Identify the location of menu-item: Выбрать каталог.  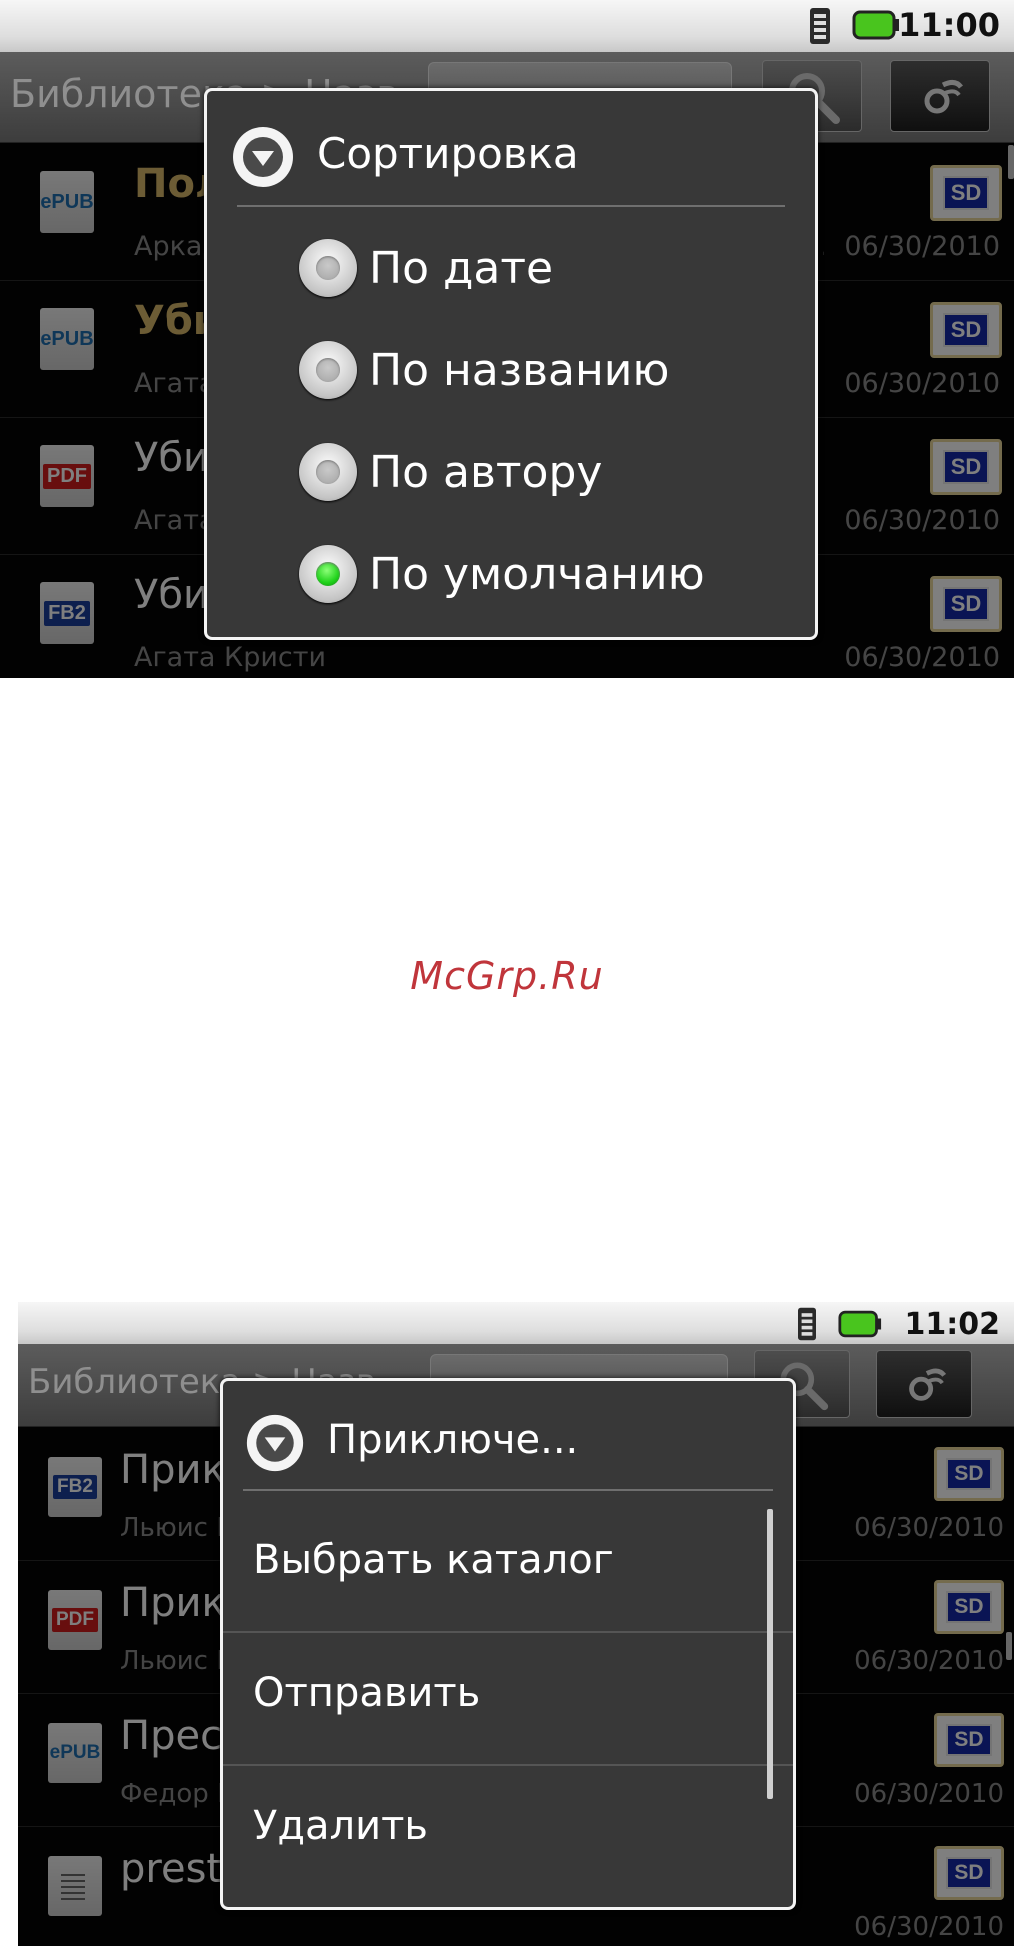
(508, 1562).